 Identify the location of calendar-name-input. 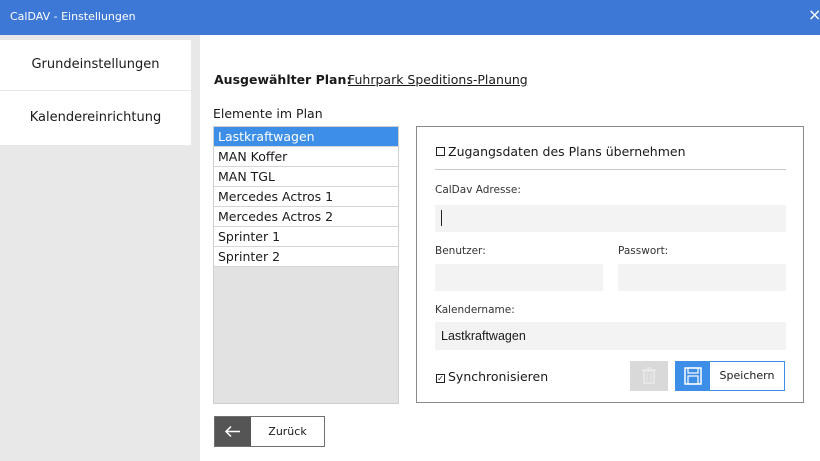
(610, 336).